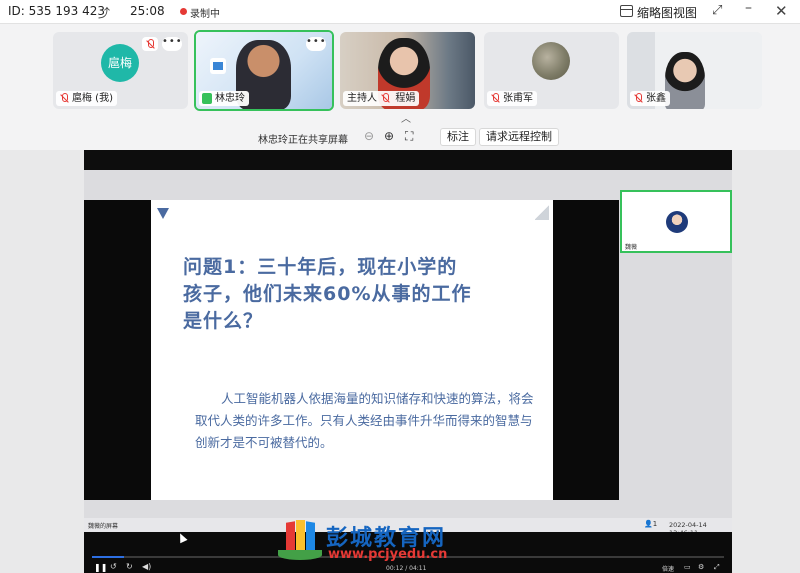  What do you see at coordinates (626, 11) in the screenshot?
I see `thumbnail-view-icon` at bounding box center [626, 11].